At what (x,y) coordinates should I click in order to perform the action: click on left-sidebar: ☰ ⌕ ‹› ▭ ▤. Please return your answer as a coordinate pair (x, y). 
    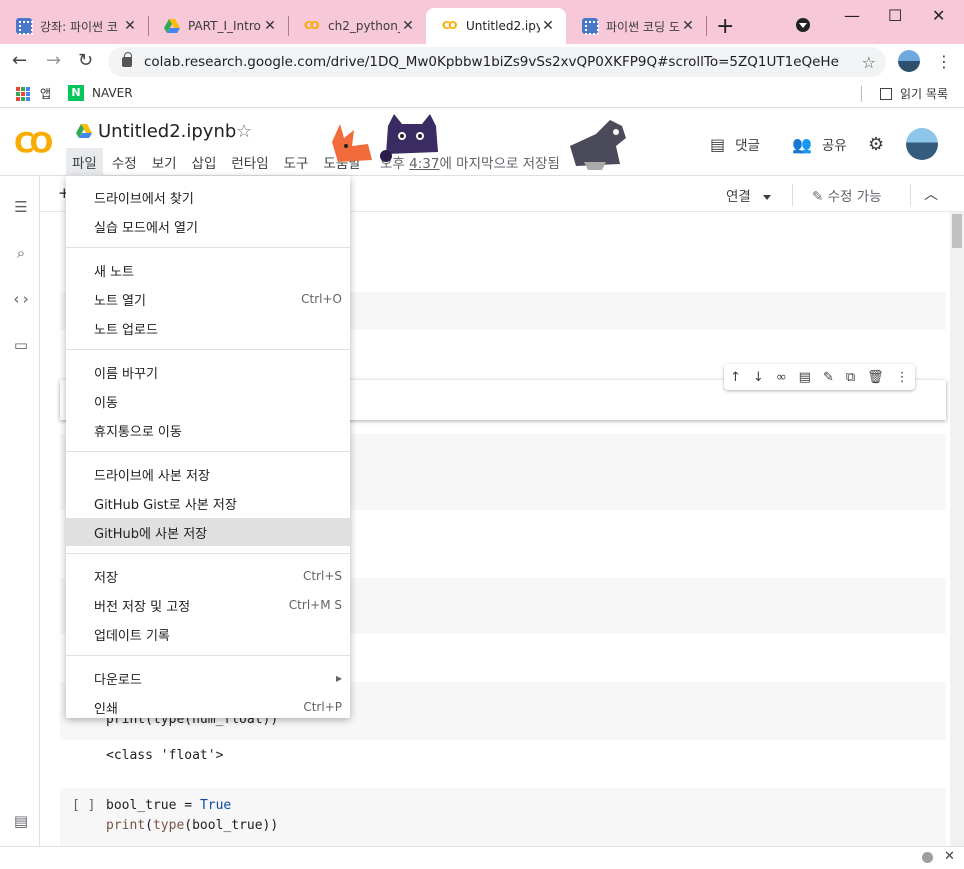
    Looking at the image, I should click on (20, 511).